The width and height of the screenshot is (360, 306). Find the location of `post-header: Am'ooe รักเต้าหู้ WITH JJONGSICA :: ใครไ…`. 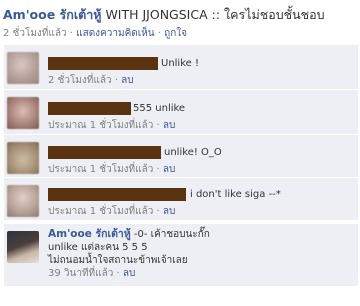

post-header: Am'ooe รักเต้าหู้ WITH JJONGSICA :: ใครไ… is located at coordinates (180, 23).